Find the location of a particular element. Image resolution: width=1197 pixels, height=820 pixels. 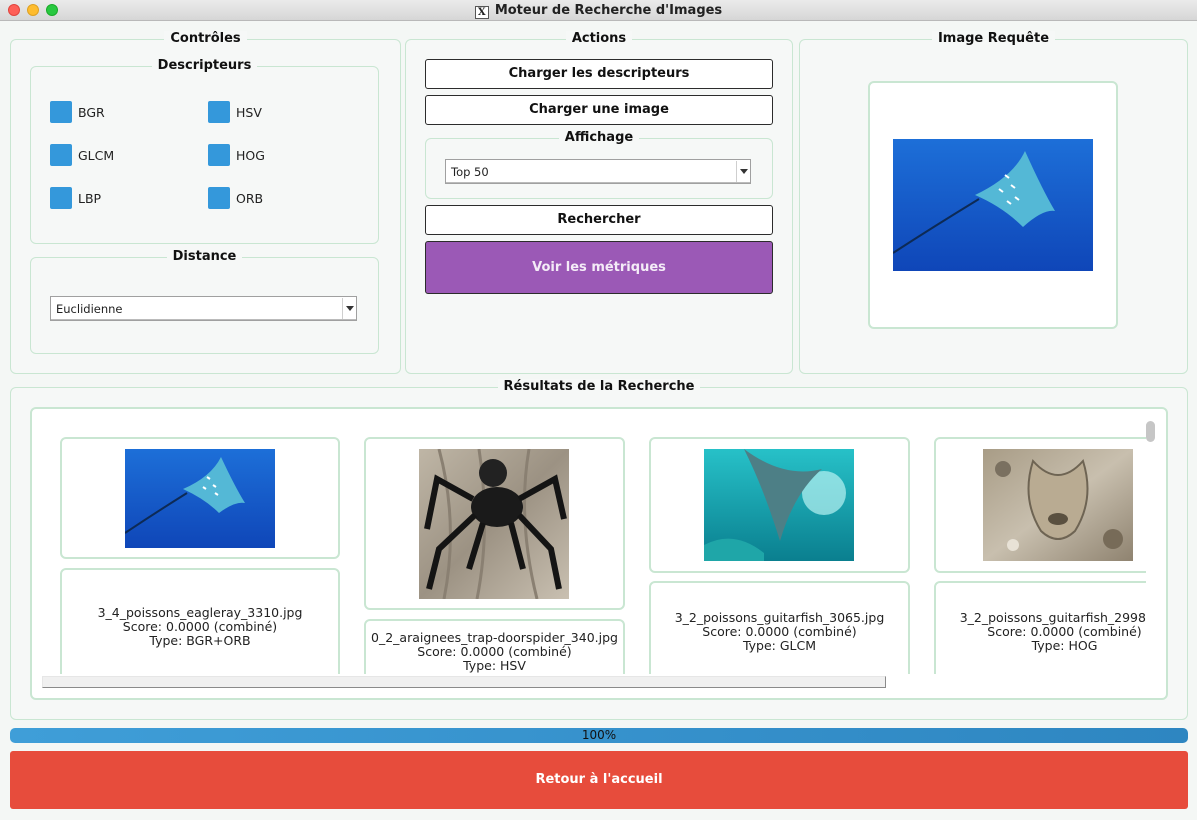

title-bar: X Moteur de Recherche d'Images is located at coordinates (598, 10).